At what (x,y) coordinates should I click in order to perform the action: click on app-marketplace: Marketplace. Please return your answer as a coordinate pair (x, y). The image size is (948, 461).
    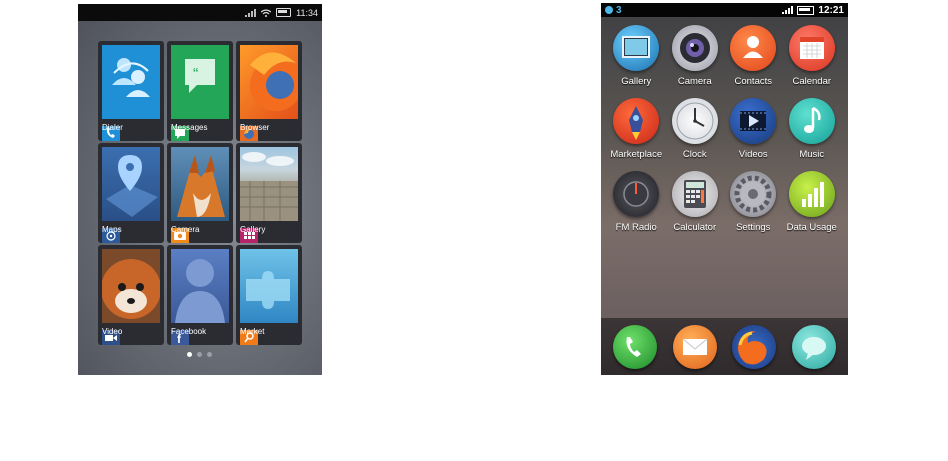
    Looking at the image, I should click on (636, 132).